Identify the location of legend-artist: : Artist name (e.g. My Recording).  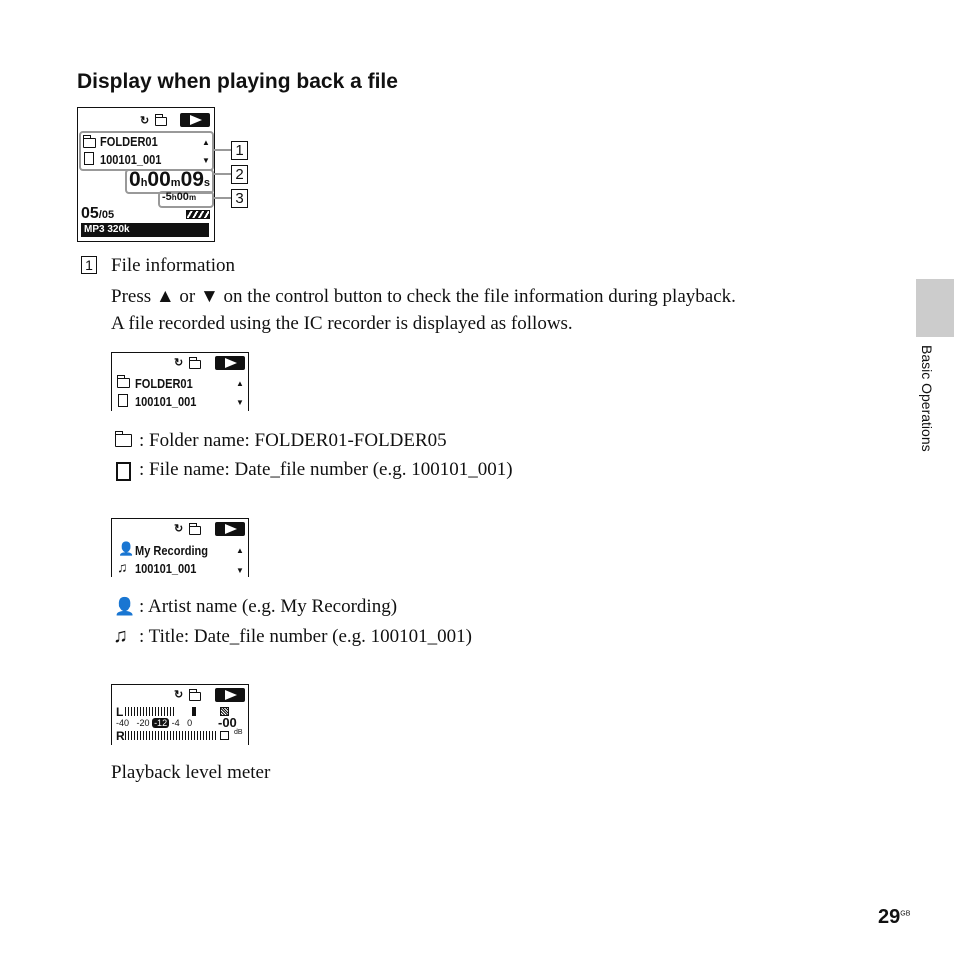
(268, 606).